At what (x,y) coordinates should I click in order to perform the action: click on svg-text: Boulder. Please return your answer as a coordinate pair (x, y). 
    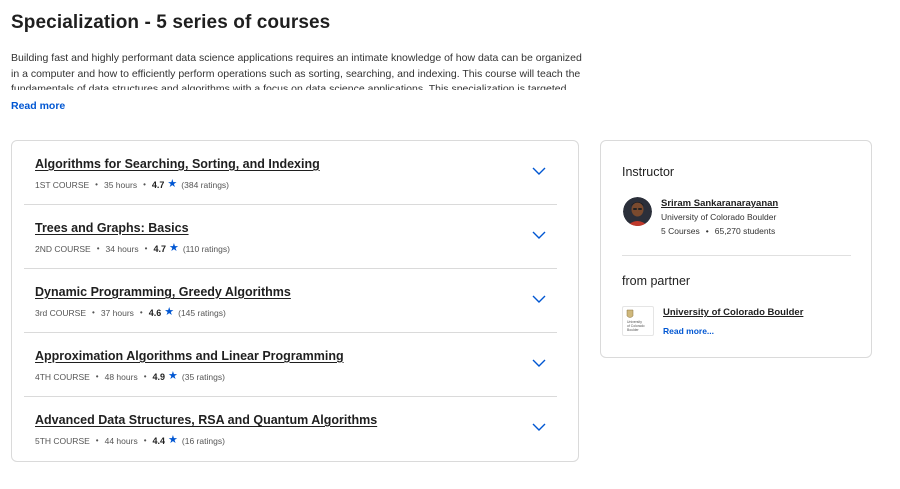
    Looking at the image, I should click on (633, 330).